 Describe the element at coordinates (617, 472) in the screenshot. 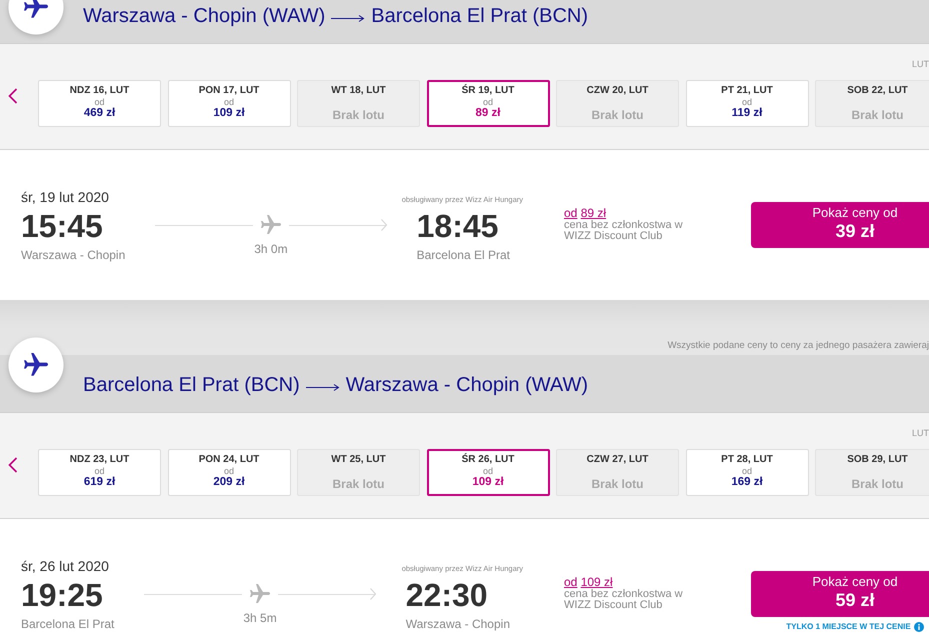

I see `date-tile: CZW 27, LUT Brak lotu` at that location.